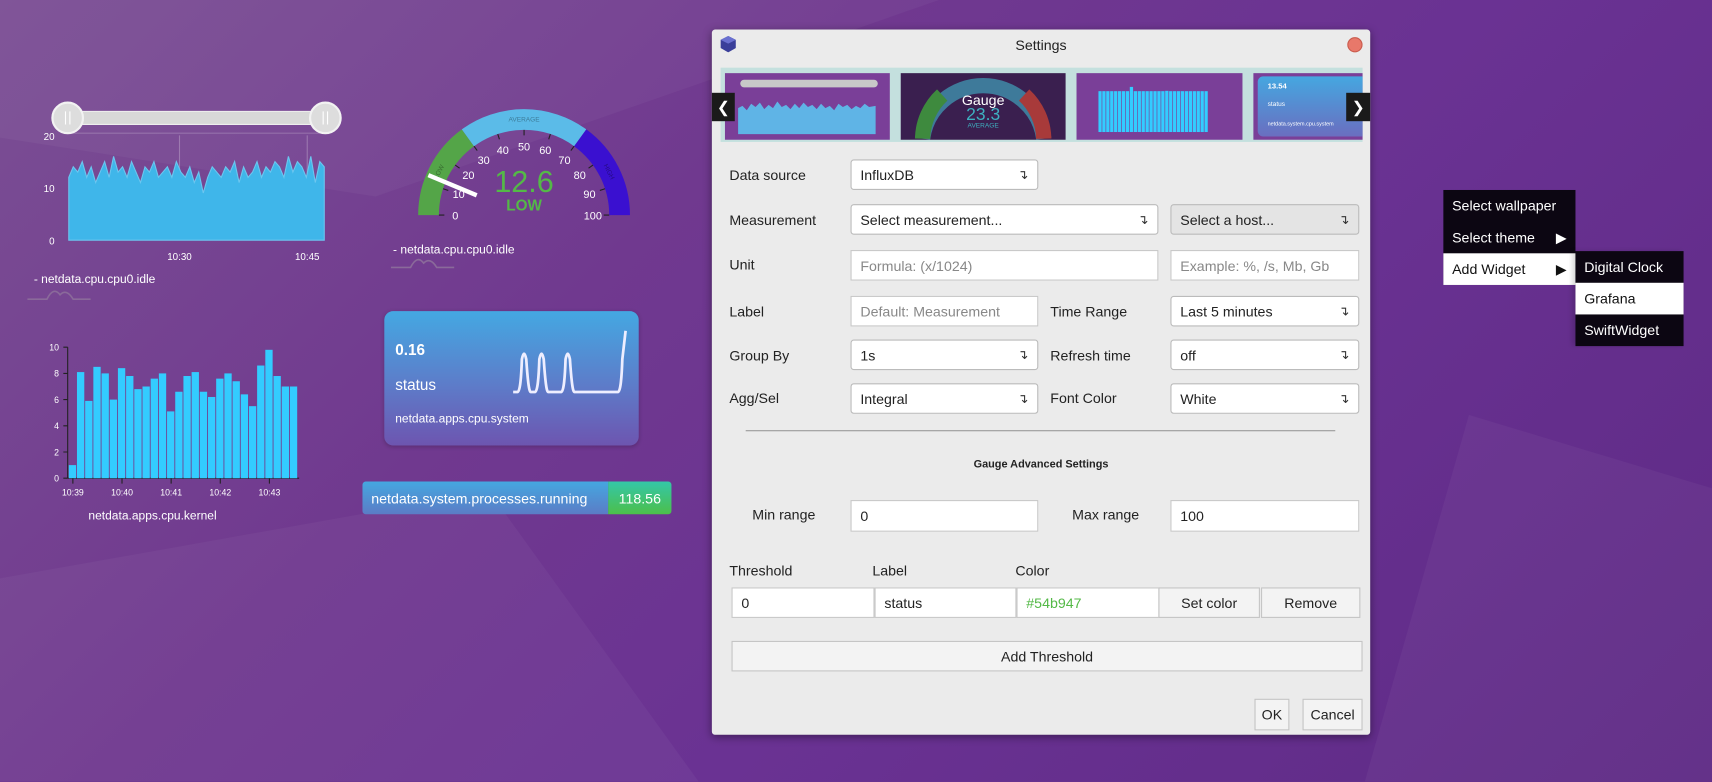 This screenshot has height=782, width=1712. I want to click on time-range-label: Time Range, so click(1089, 311).